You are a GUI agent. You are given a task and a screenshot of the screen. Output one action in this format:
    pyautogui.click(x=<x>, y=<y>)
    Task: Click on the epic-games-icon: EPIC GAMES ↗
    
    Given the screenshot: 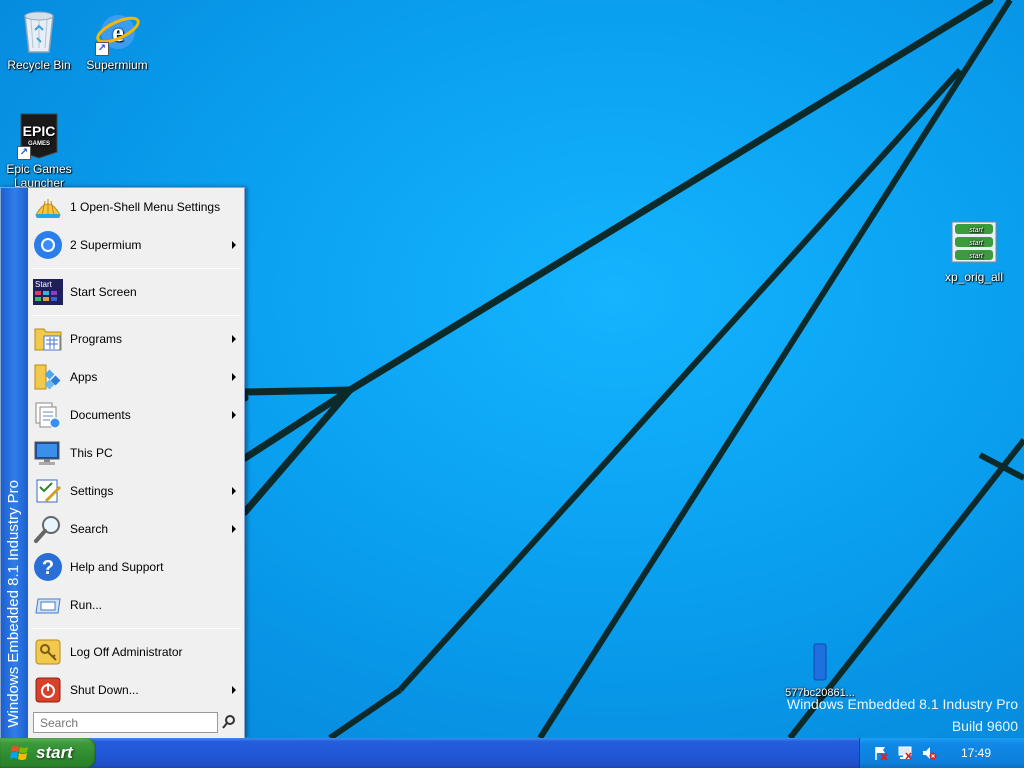 What is the action you would take?
    pyautogui.click(x=39, y=136)
    